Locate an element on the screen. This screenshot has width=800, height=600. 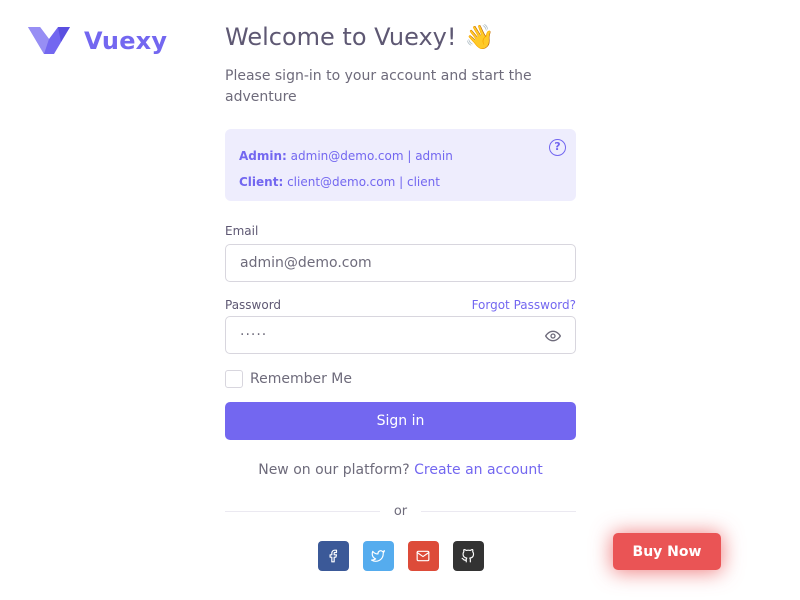
password-label: Password is located at coordinates (253, 305).